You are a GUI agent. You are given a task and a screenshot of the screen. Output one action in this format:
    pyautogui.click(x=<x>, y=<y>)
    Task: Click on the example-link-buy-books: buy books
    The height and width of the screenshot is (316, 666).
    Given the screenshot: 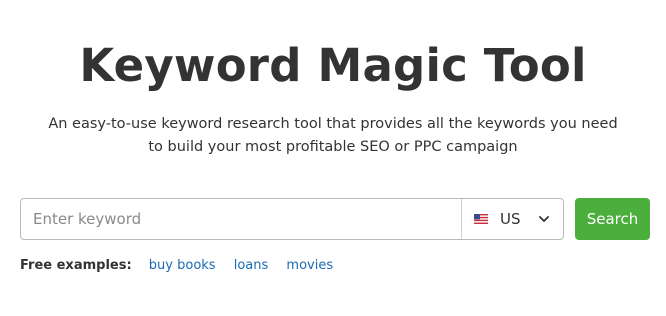 What is the action you would take?
    pyautogui.click(x=182, y=265)
    